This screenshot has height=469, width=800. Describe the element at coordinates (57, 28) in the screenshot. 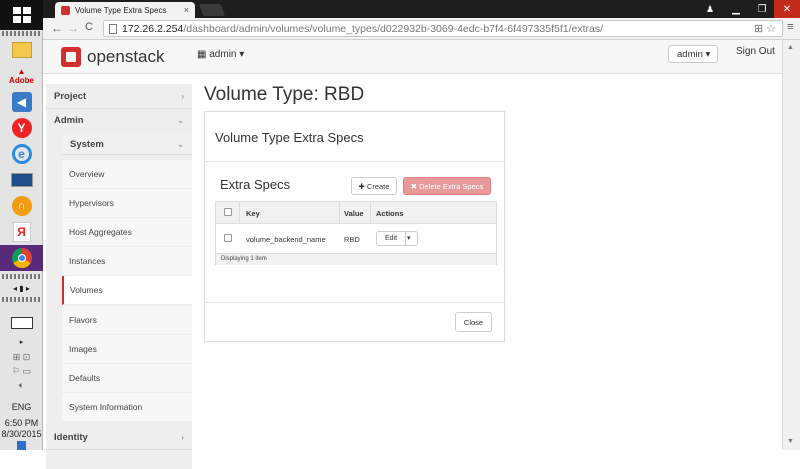

I see `back-arrow-icon: ←` at that location.